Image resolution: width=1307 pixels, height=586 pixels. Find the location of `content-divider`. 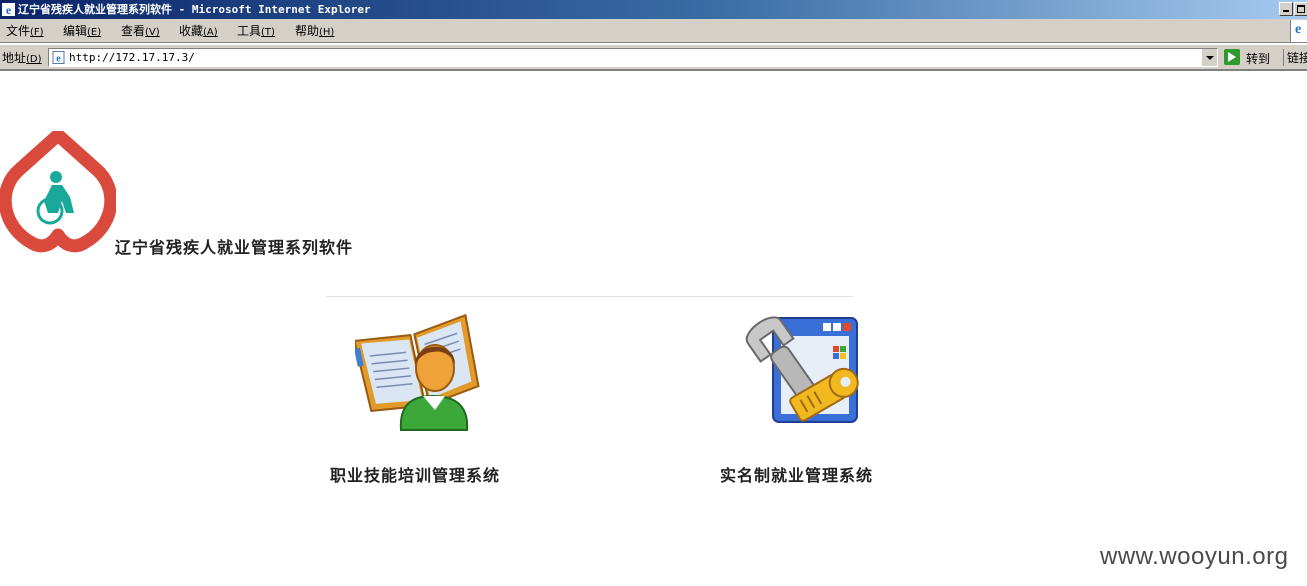

content-divider is located at coordinates (589, 296).